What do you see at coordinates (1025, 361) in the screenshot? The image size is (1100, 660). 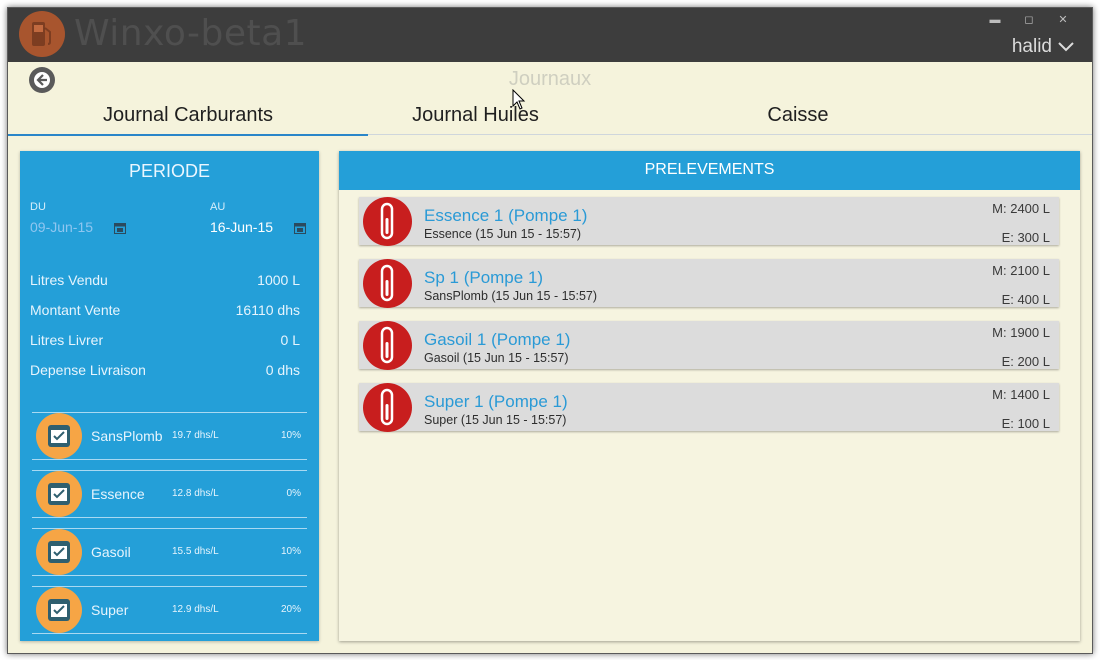 I see `prelevement-e: E: 200 L` at bounding box center [1025, 361].